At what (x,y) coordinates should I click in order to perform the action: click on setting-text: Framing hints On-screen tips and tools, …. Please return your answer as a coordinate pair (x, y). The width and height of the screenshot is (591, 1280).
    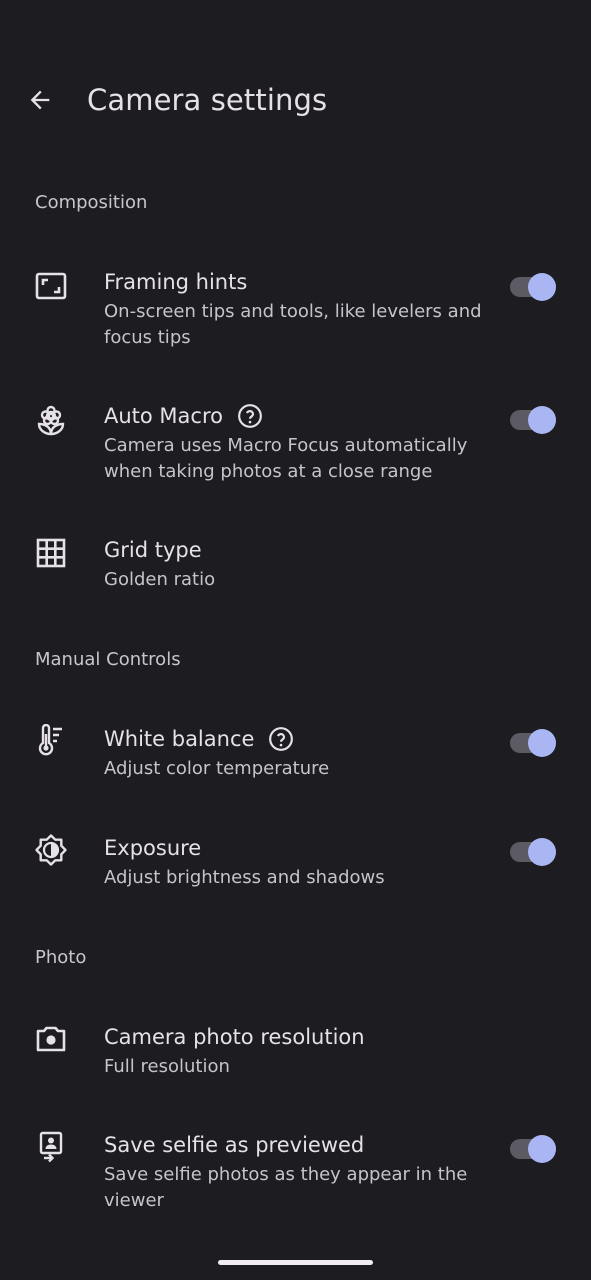
    Looking at the image, I should click on (294, 309).